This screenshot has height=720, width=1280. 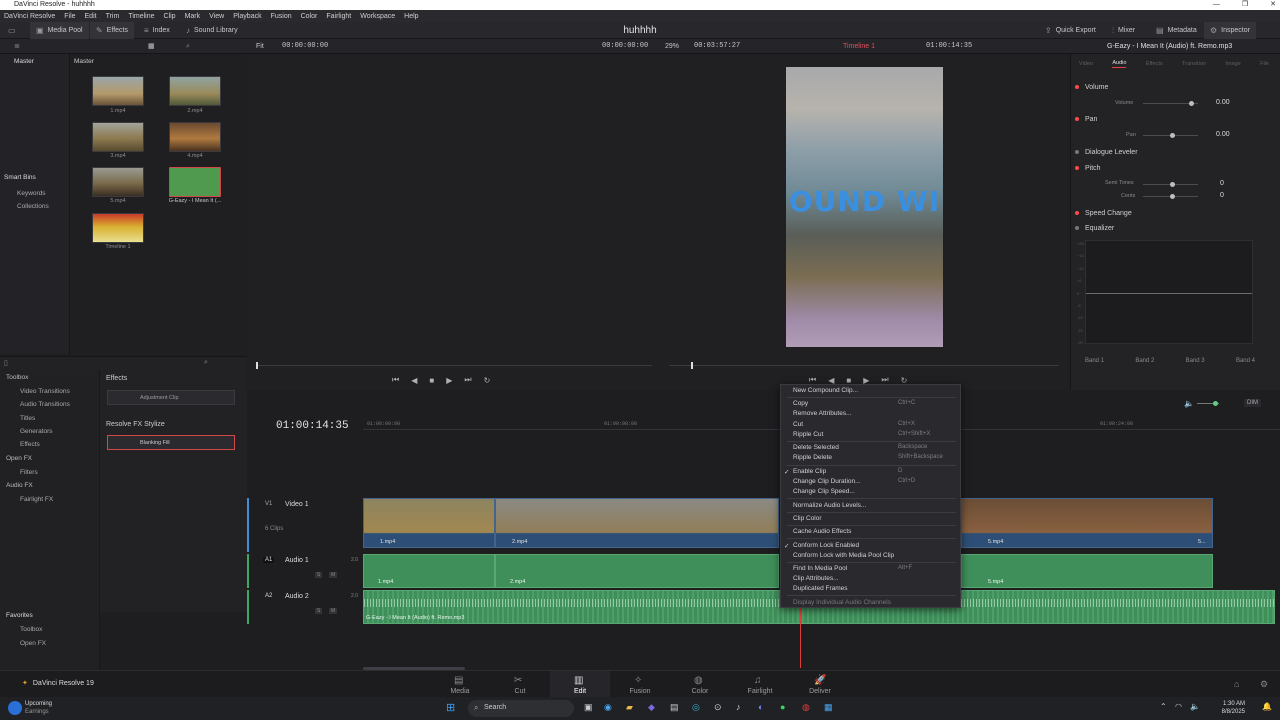 What do you see at coordinates (12, 30) in the screenshot?
I see `panel-toggle-icon: ▭` at bounding box center [12, 30].